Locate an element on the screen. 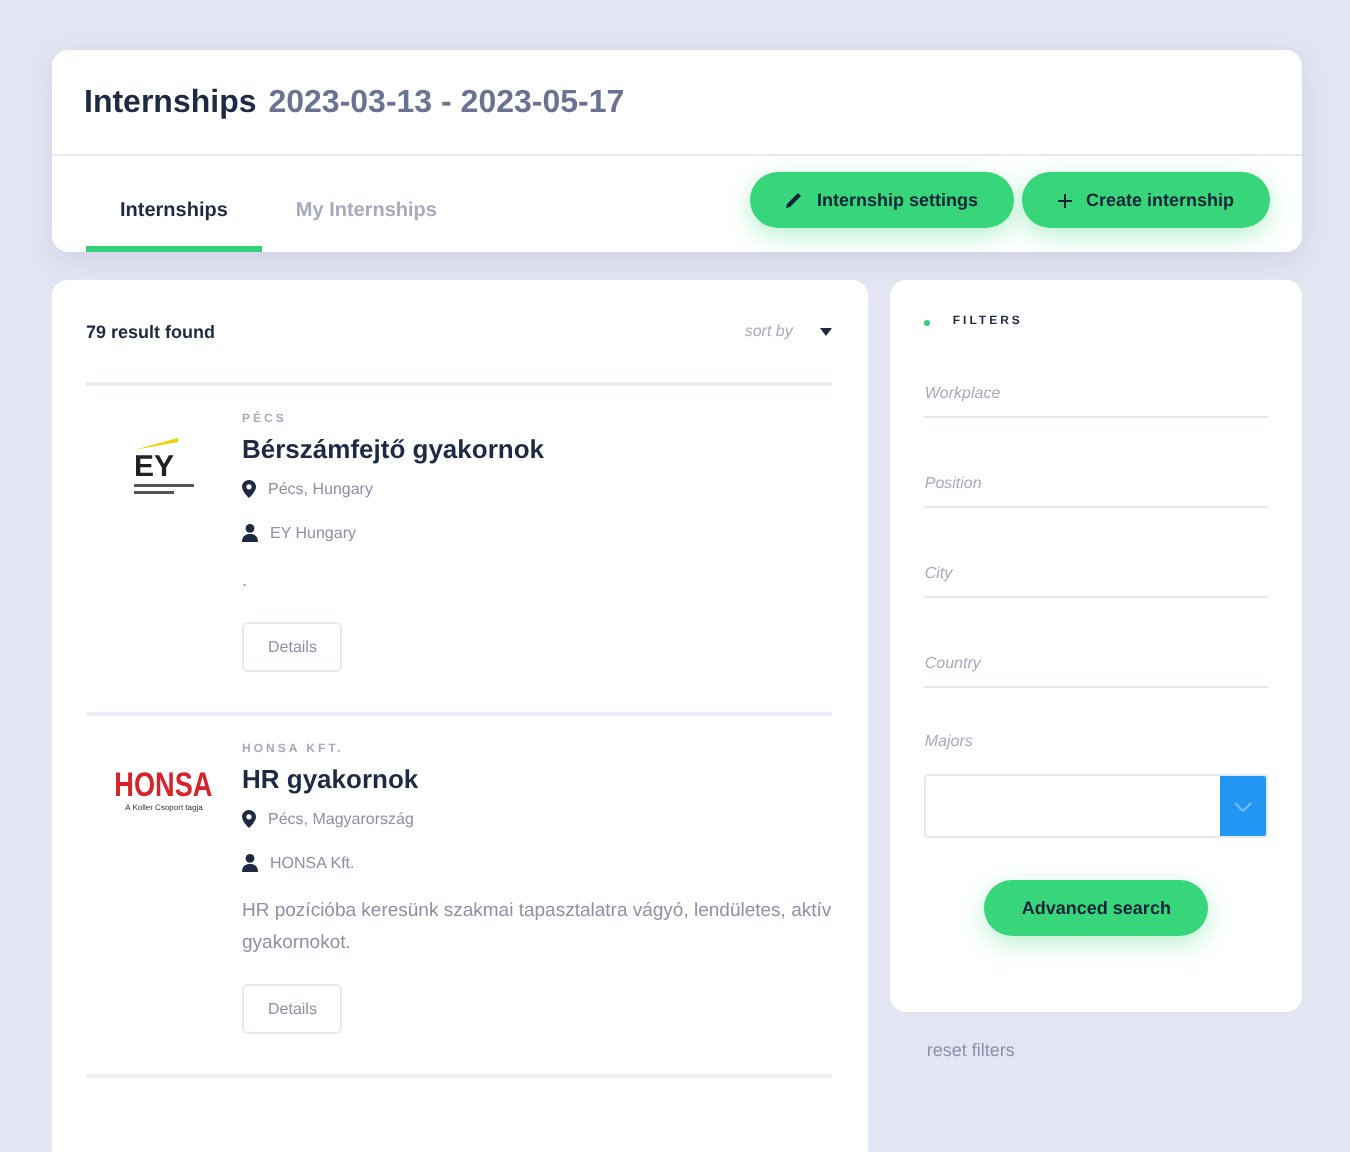 This screenshot has width=1350, height=1152. result-count: 79 result found is located at coordinates (151, 331).